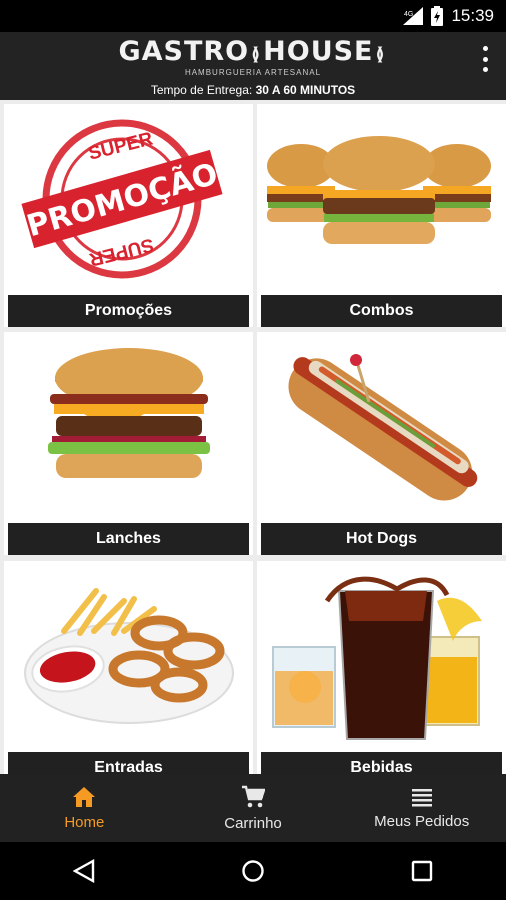 This screenshot has height=900, width=506. What do you see at coordinates (128, 763) in the screenshot?
I see `category-label: Entradas` at bounding box center [128, 763].